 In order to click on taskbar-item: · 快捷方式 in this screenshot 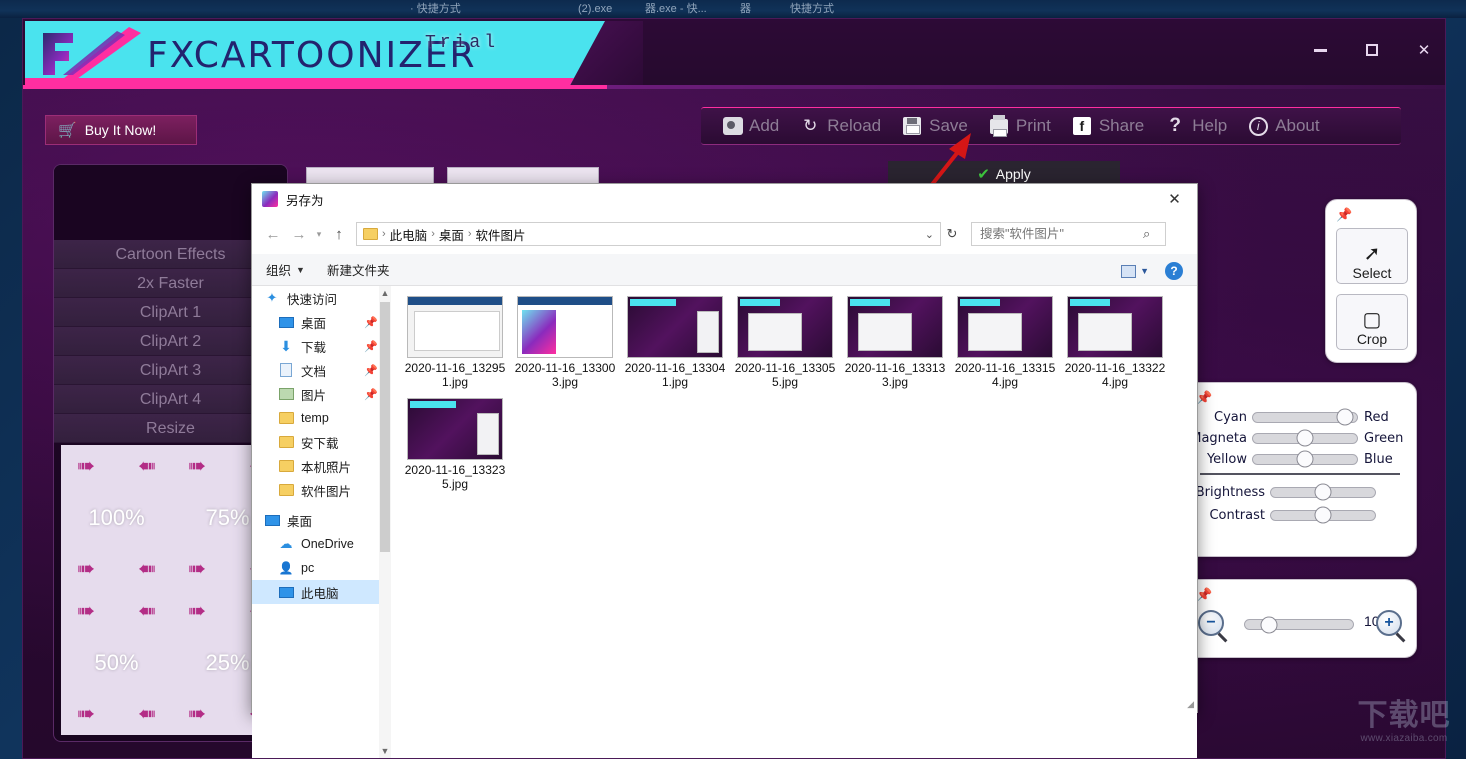, I will do `click(435, 9)`.